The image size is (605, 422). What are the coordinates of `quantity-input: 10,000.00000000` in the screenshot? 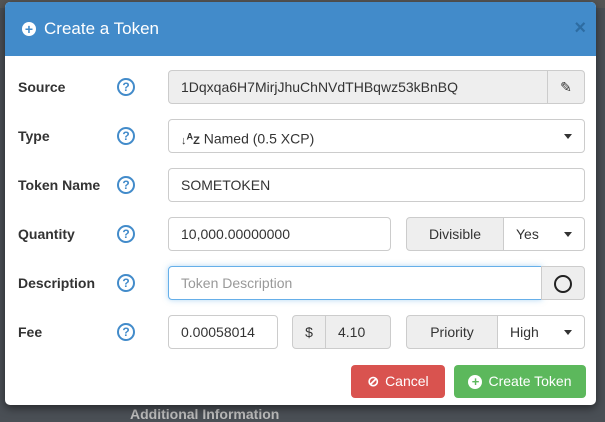 It's located at (279, 234).